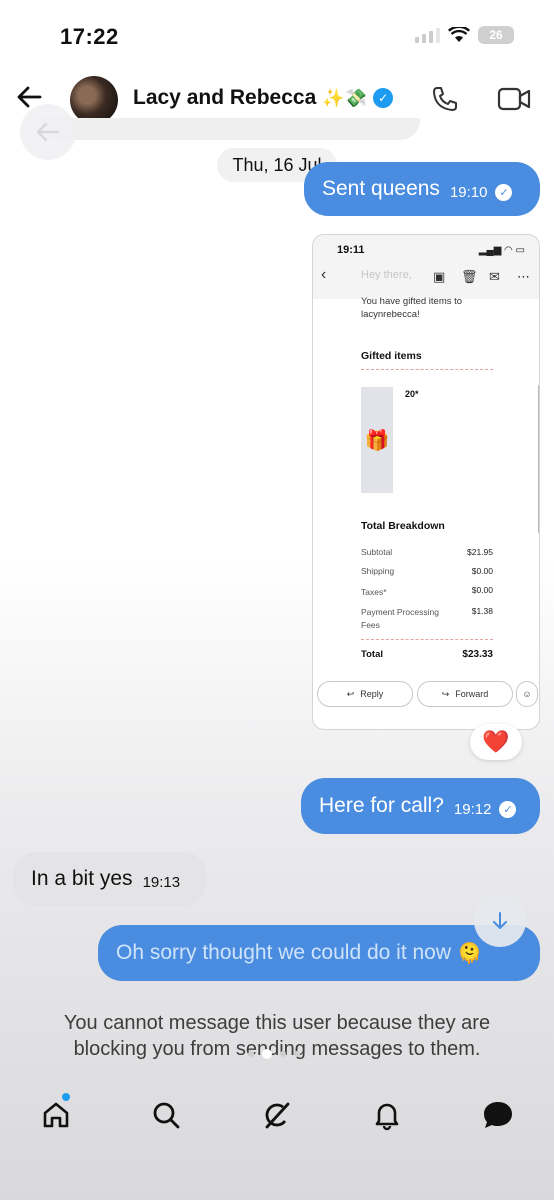 This screenshot has height=1200, width=554. I want to click on message-bubble: In a bit yes 19:13, so click(110, 879).